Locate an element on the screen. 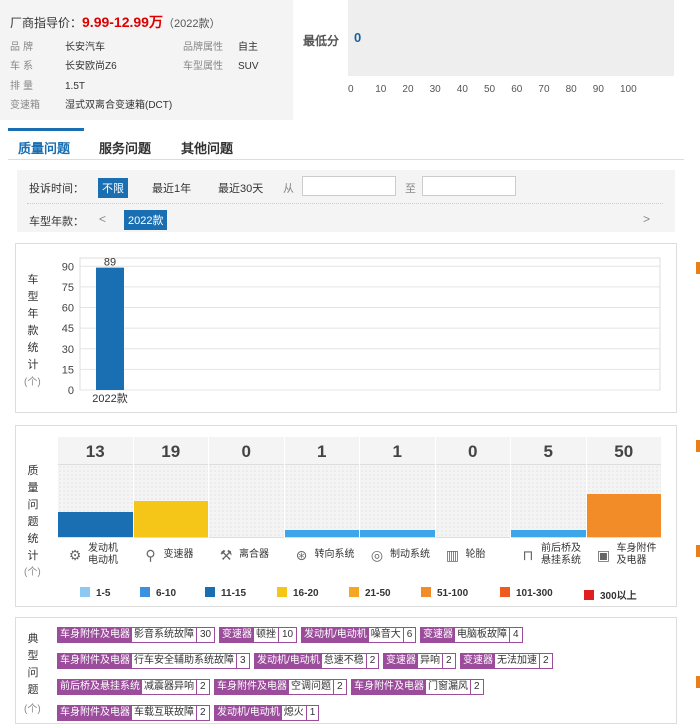 The width and height of the screenshot is (700, 724). score-axis-tick: 40 is located at coordinates (462, 89).